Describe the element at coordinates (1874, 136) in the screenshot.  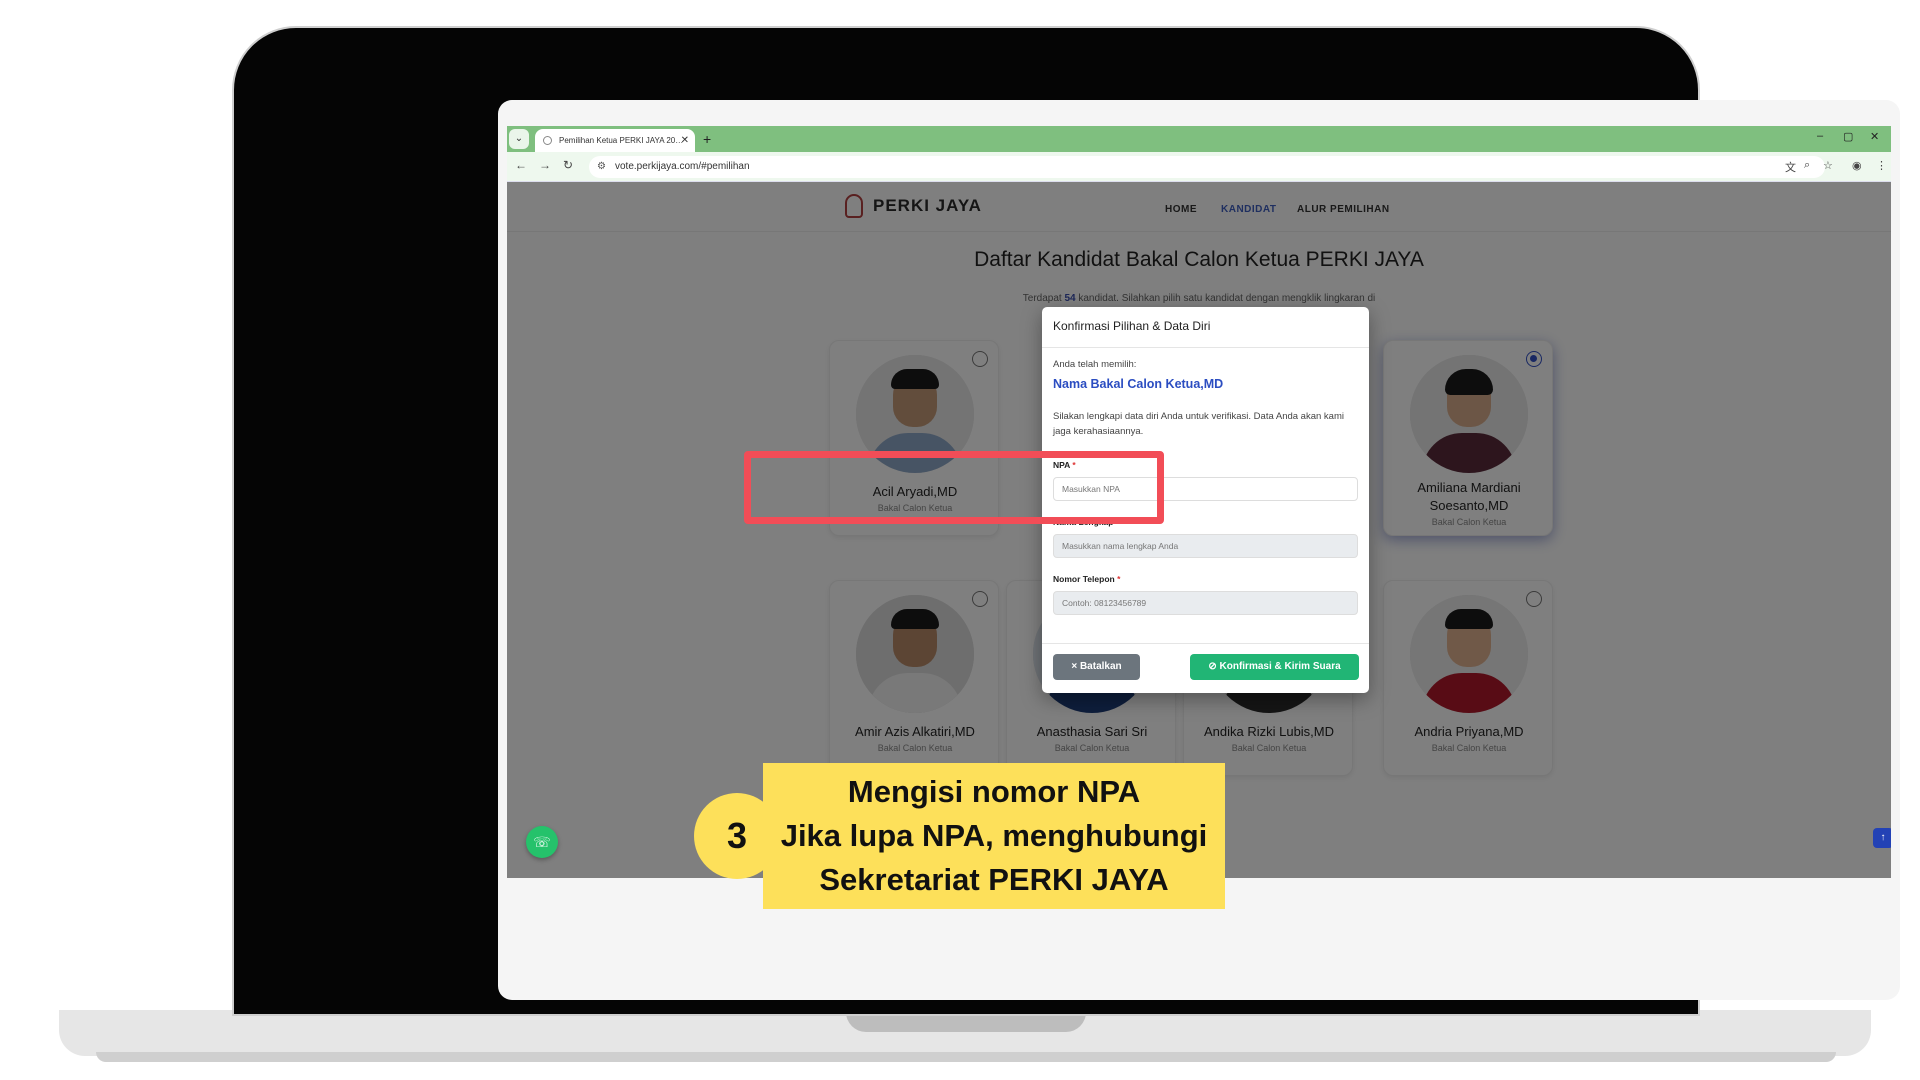
I see `close-window-icon: ✕` at that location.